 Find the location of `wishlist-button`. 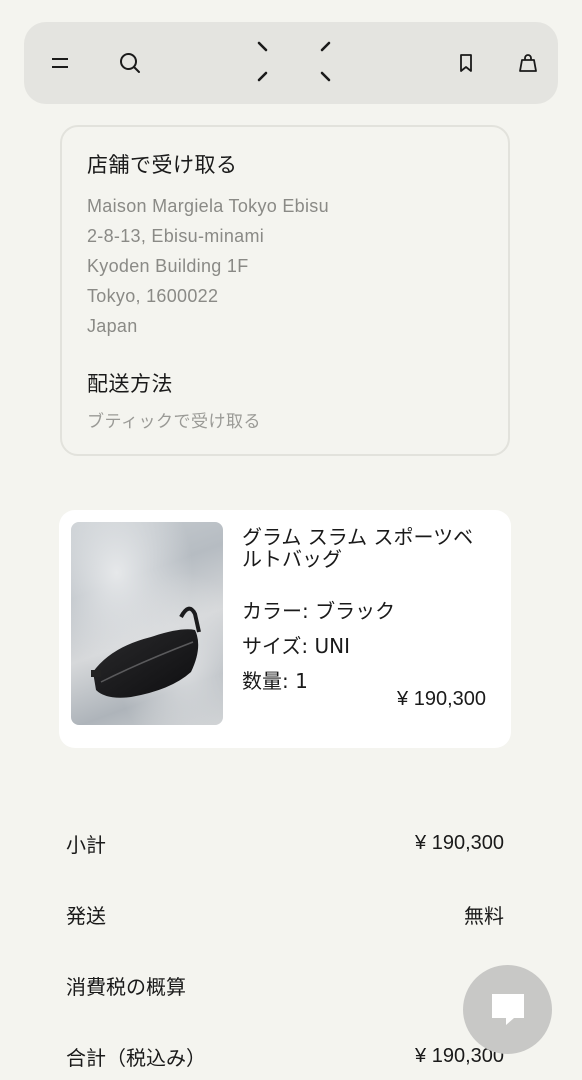

wishlist-button is located at coordinates (466, 63).